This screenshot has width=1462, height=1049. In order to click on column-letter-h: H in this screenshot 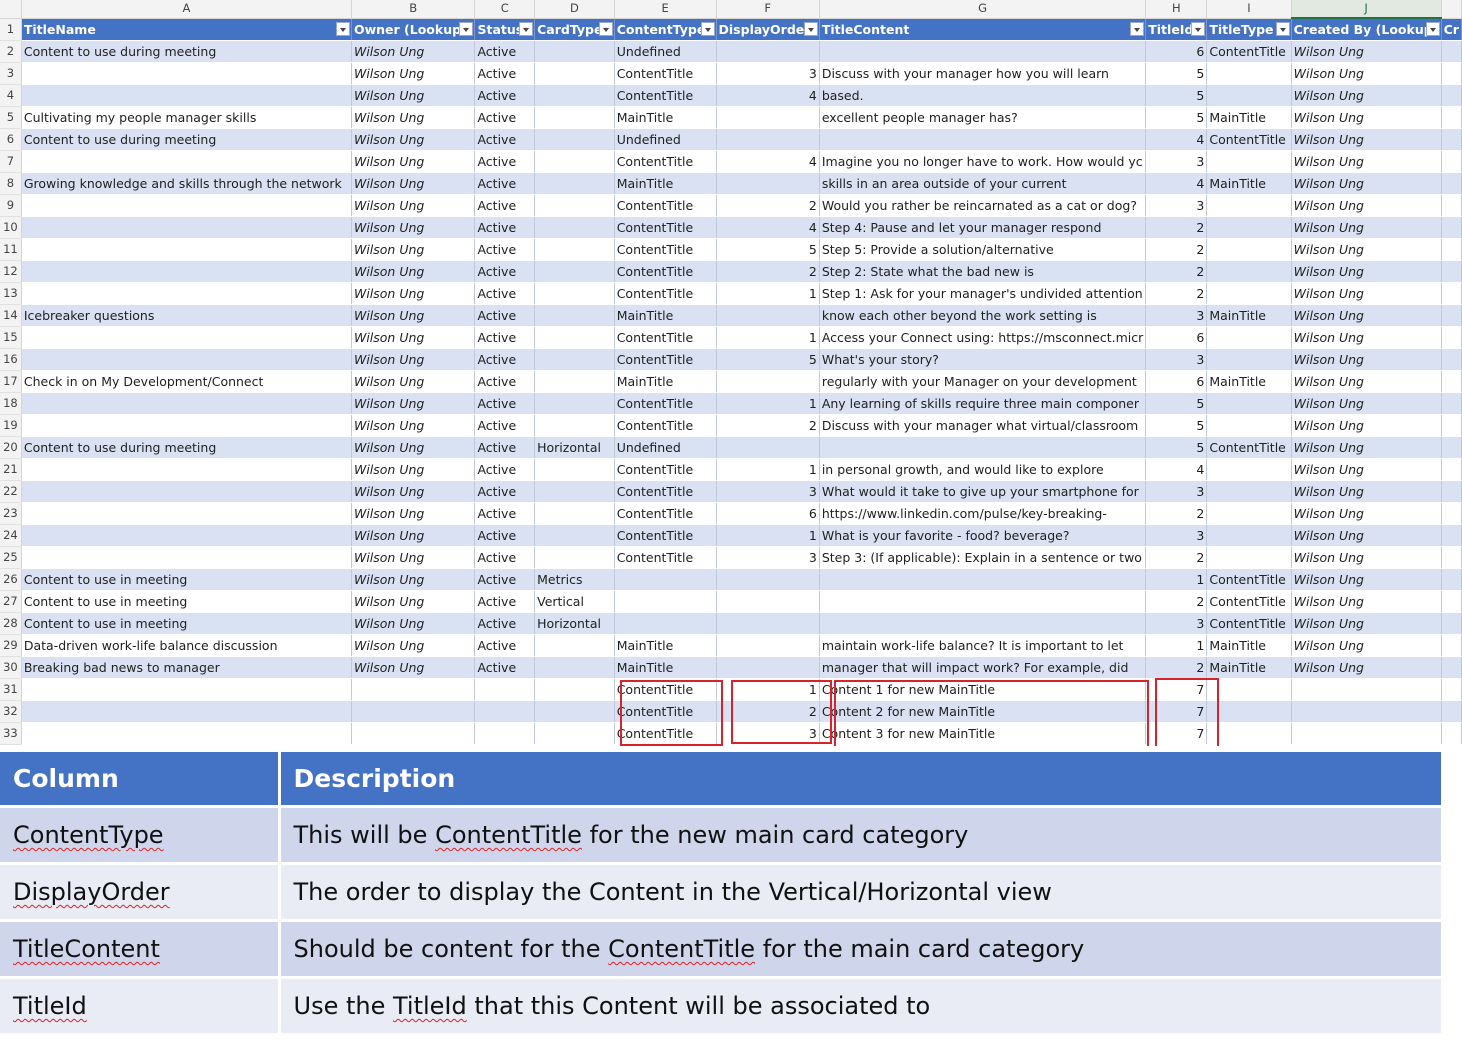, I will do `click(1176, 9)`.